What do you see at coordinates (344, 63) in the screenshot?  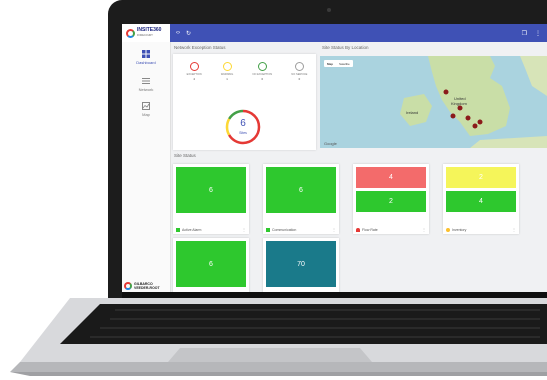 I see `tab-satellite: Satellite` at bounding box center [344, 63].